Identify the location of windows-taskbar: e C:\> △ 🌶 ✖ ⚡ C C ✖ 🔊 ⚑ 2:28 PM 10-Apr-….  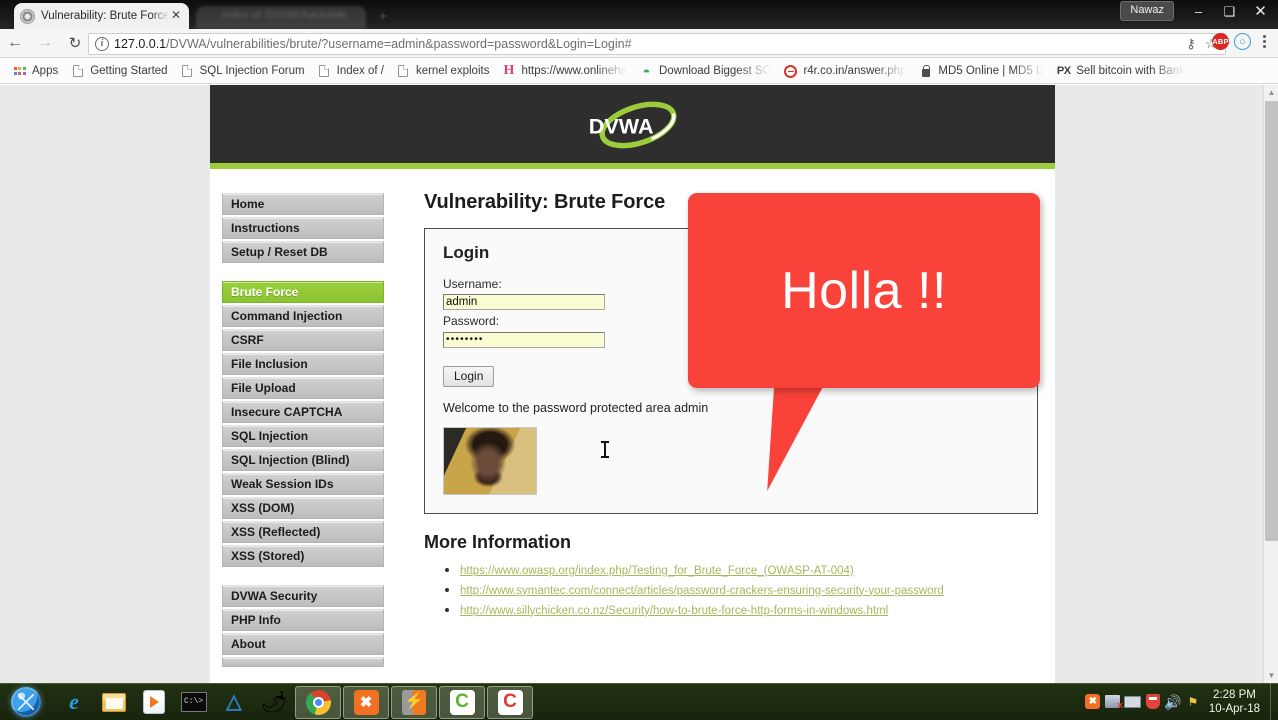
(639, 701).